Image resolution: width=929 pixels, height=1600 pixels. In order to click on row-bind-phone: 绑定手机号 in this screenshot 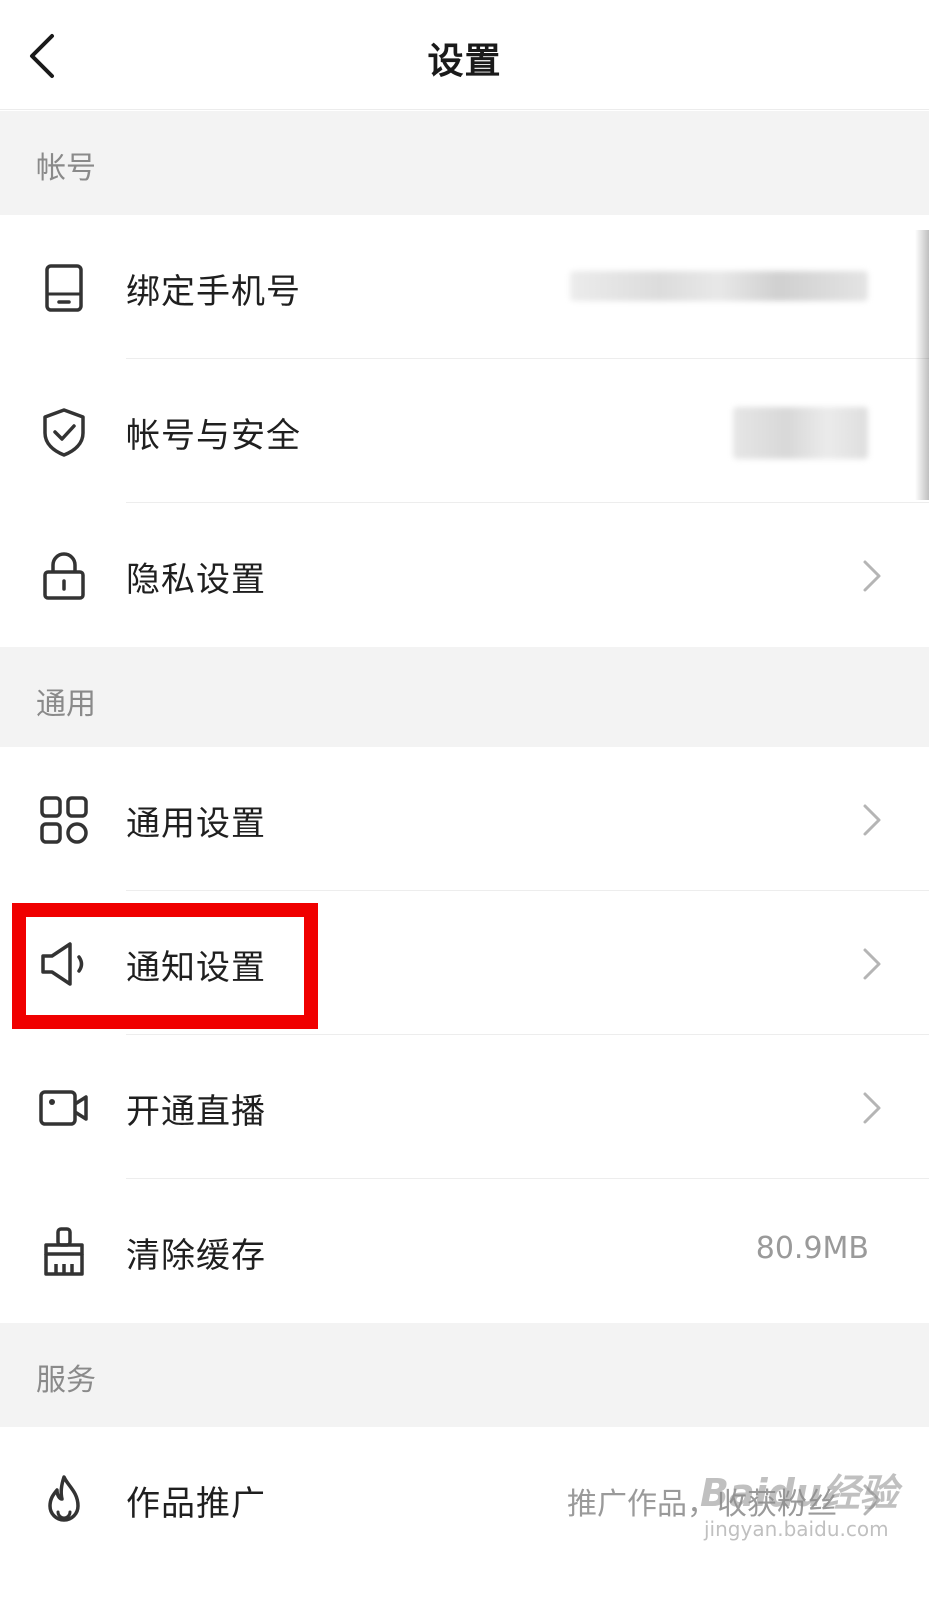, I will do `click(464, 287)`.